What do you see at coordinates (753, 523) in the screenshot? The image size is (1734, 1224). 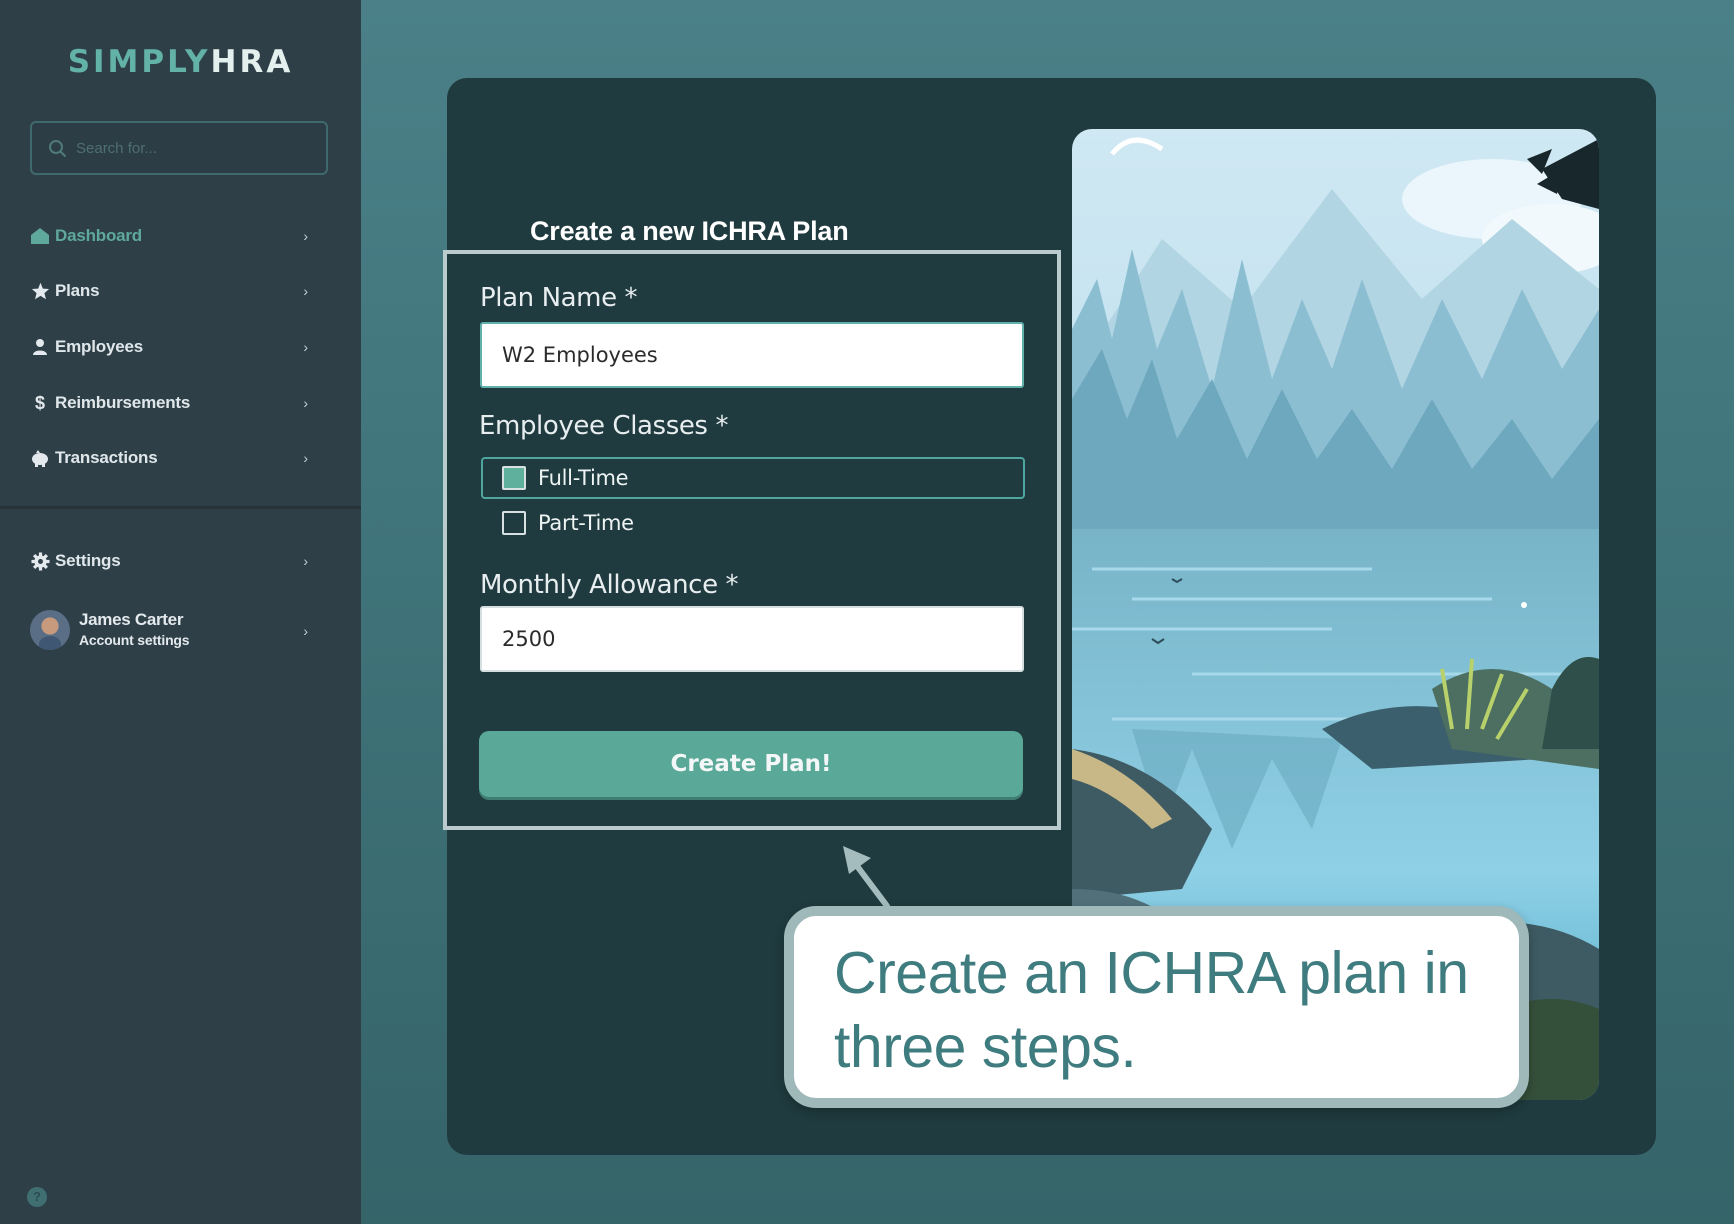 I see `class-option-part-time: Part-Time` at bounding box center [753, 523].